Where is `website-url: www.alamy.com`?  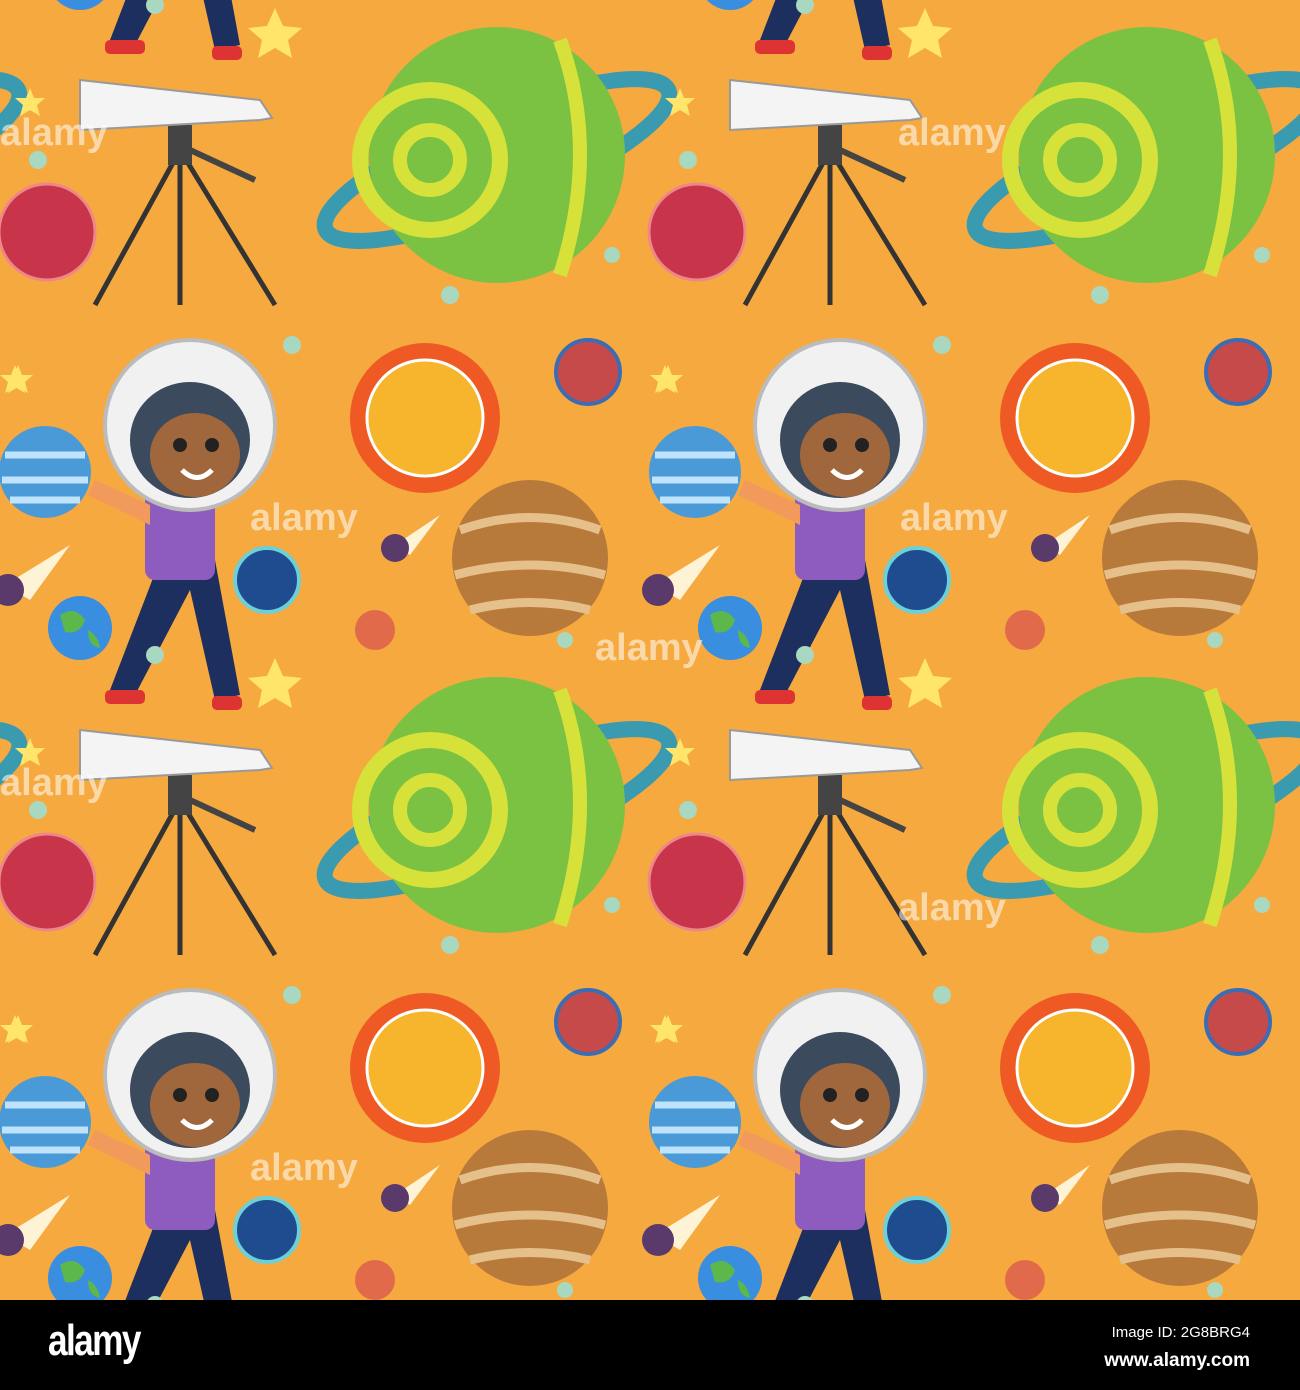
website-url: www.alamy.com is located at coordinates (1177, 1360).